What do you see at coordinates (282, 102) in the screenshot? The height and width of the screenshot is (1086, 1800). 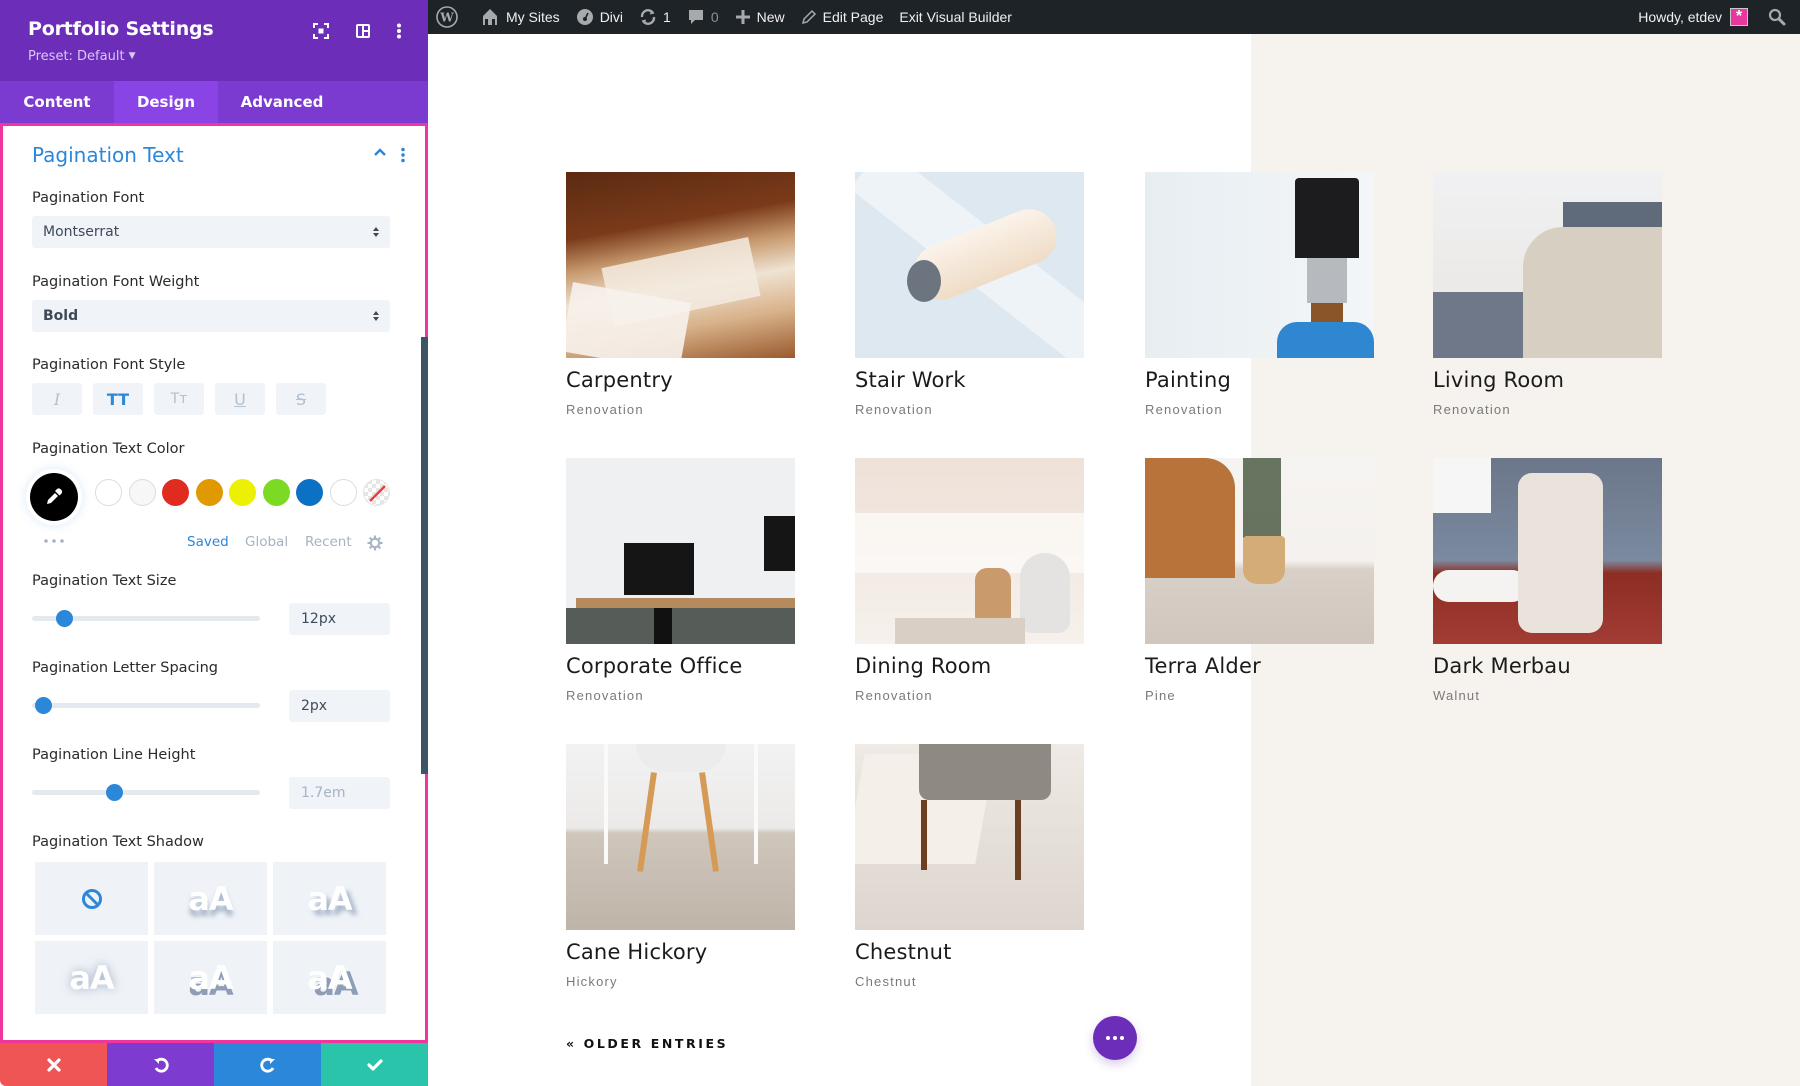 I see `tab-advanced: Advanced` at bounding box center [282, 102].